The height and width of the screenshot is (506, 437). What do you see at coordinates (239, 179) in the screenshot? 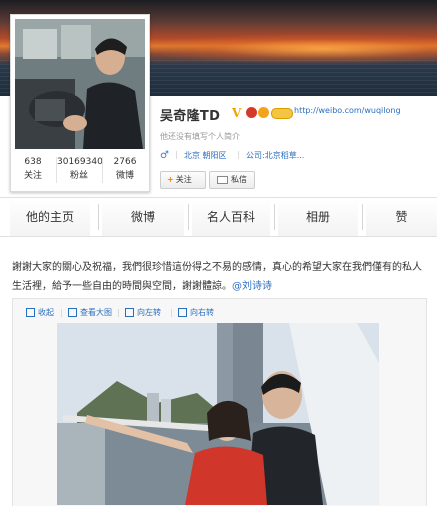
I see `message-label: 私信` at bounding box center [239, 179].